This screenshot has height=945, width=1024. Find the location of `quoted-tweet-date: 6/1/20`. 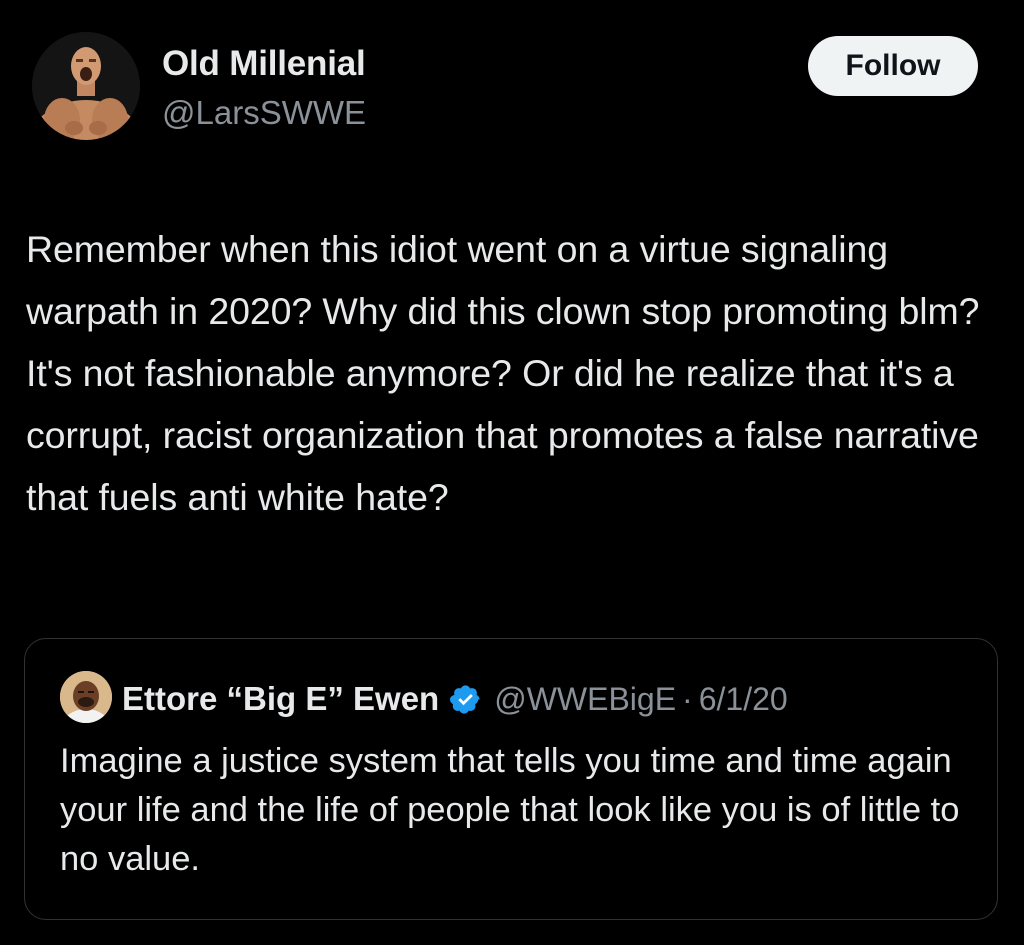

quoted-tweet-date: 6/1/20 is located at coordinates (743, 699).